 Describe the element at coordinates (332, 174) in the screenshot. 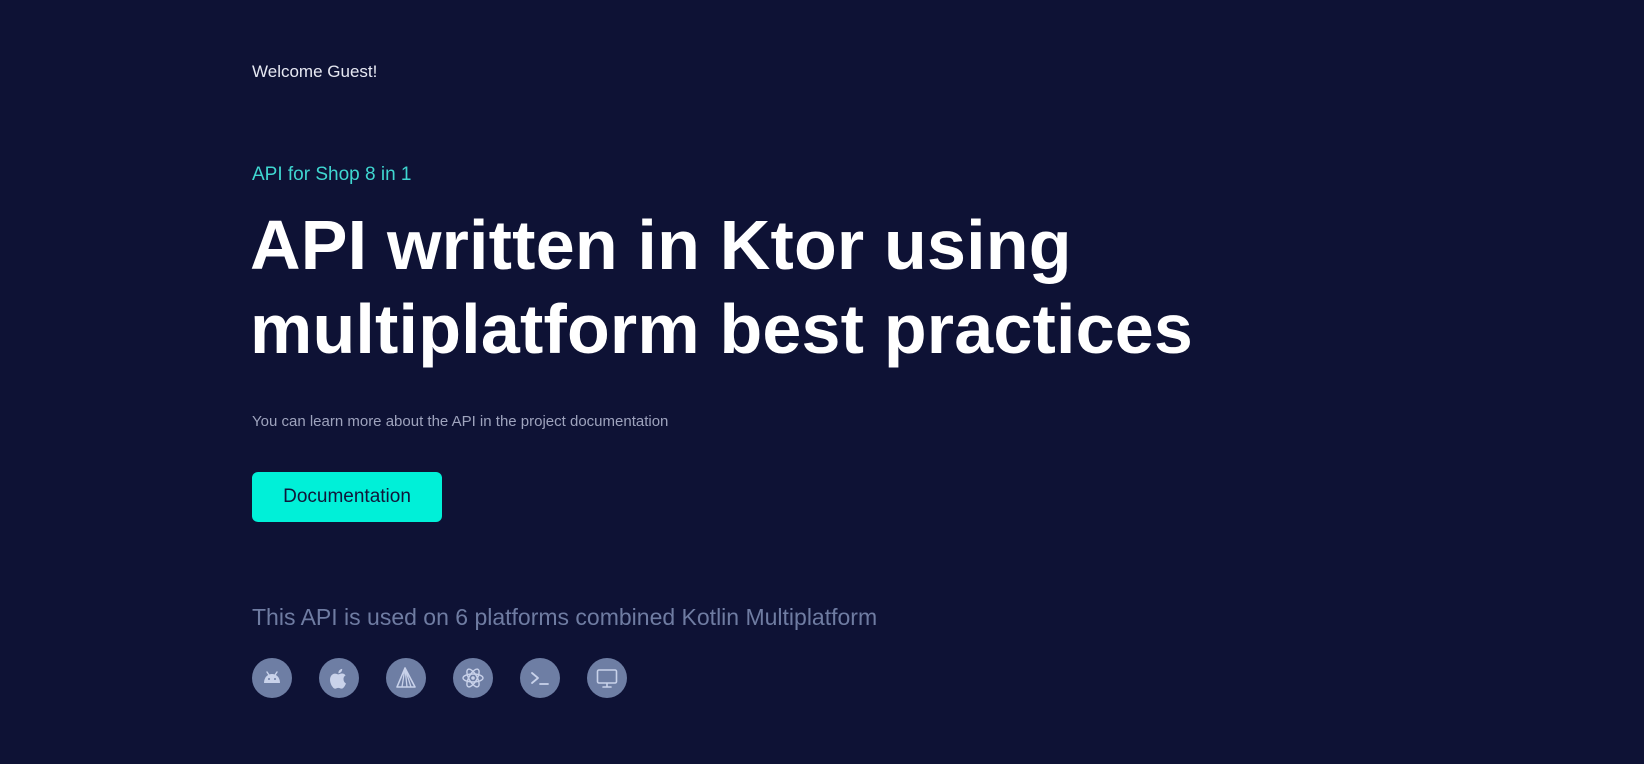

I see `hero-eyebrow: API for Shop 8 in 1` at that location.